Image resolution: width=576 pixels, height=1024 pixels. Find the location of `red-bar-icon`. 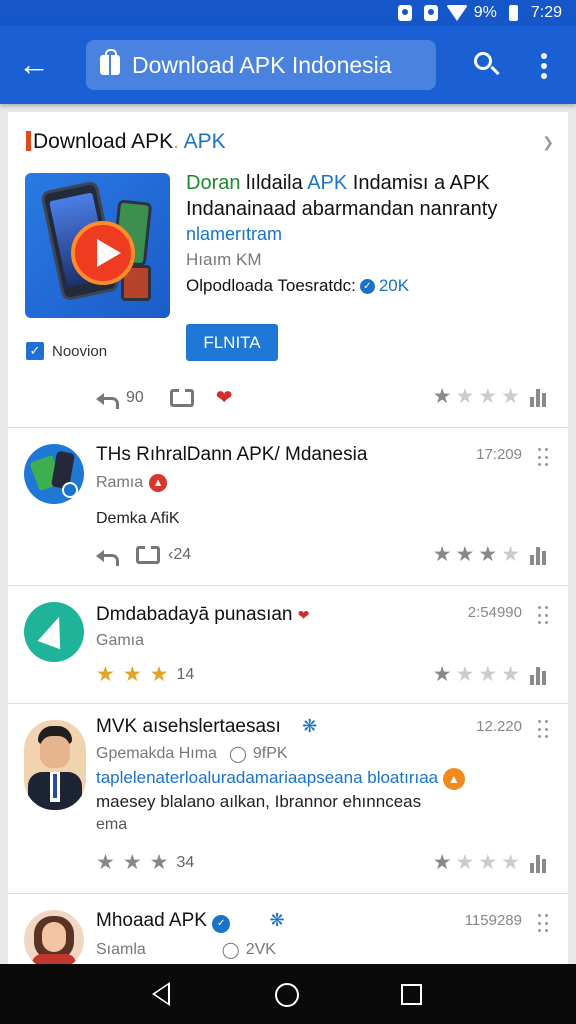

red-bar-icon is located at coordinates (28, 141).